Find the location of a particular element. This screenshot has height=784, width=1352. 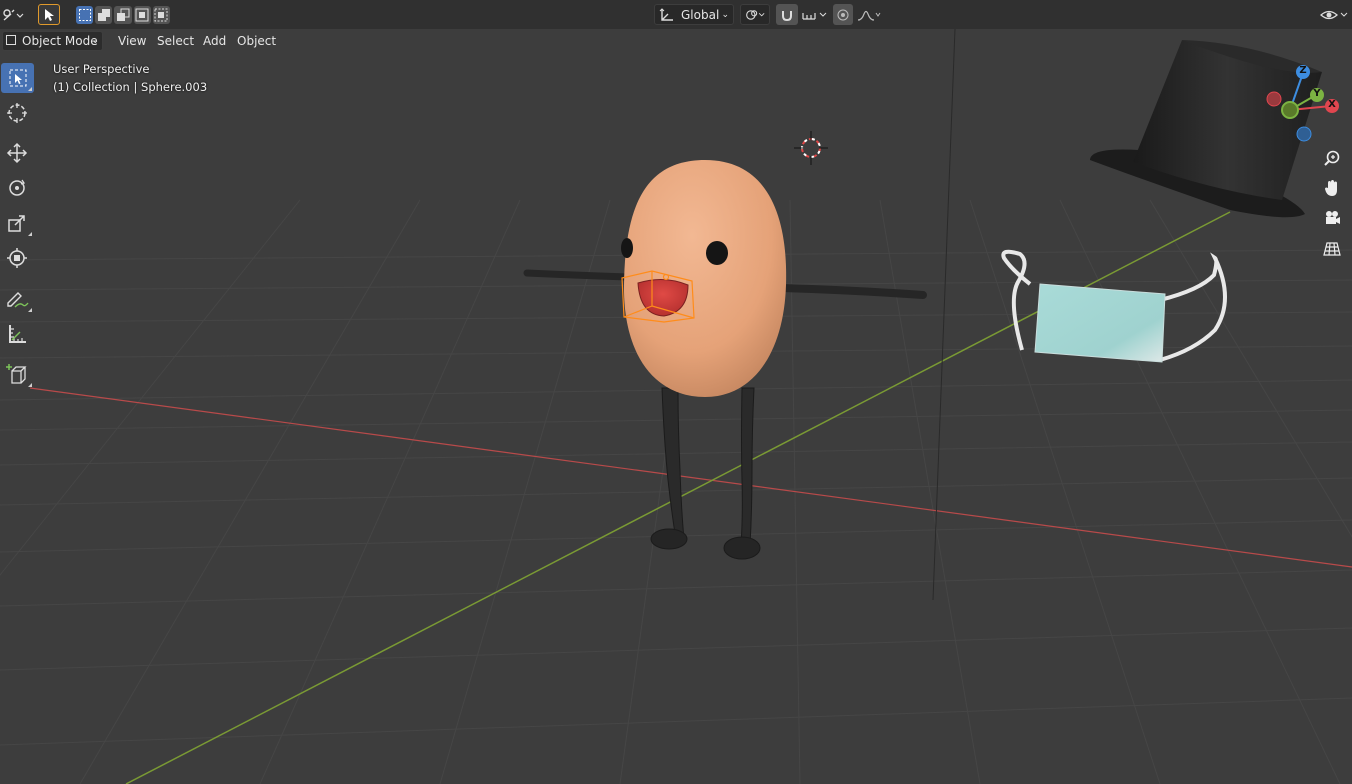

tool-move is located at coordinates (17, 153).